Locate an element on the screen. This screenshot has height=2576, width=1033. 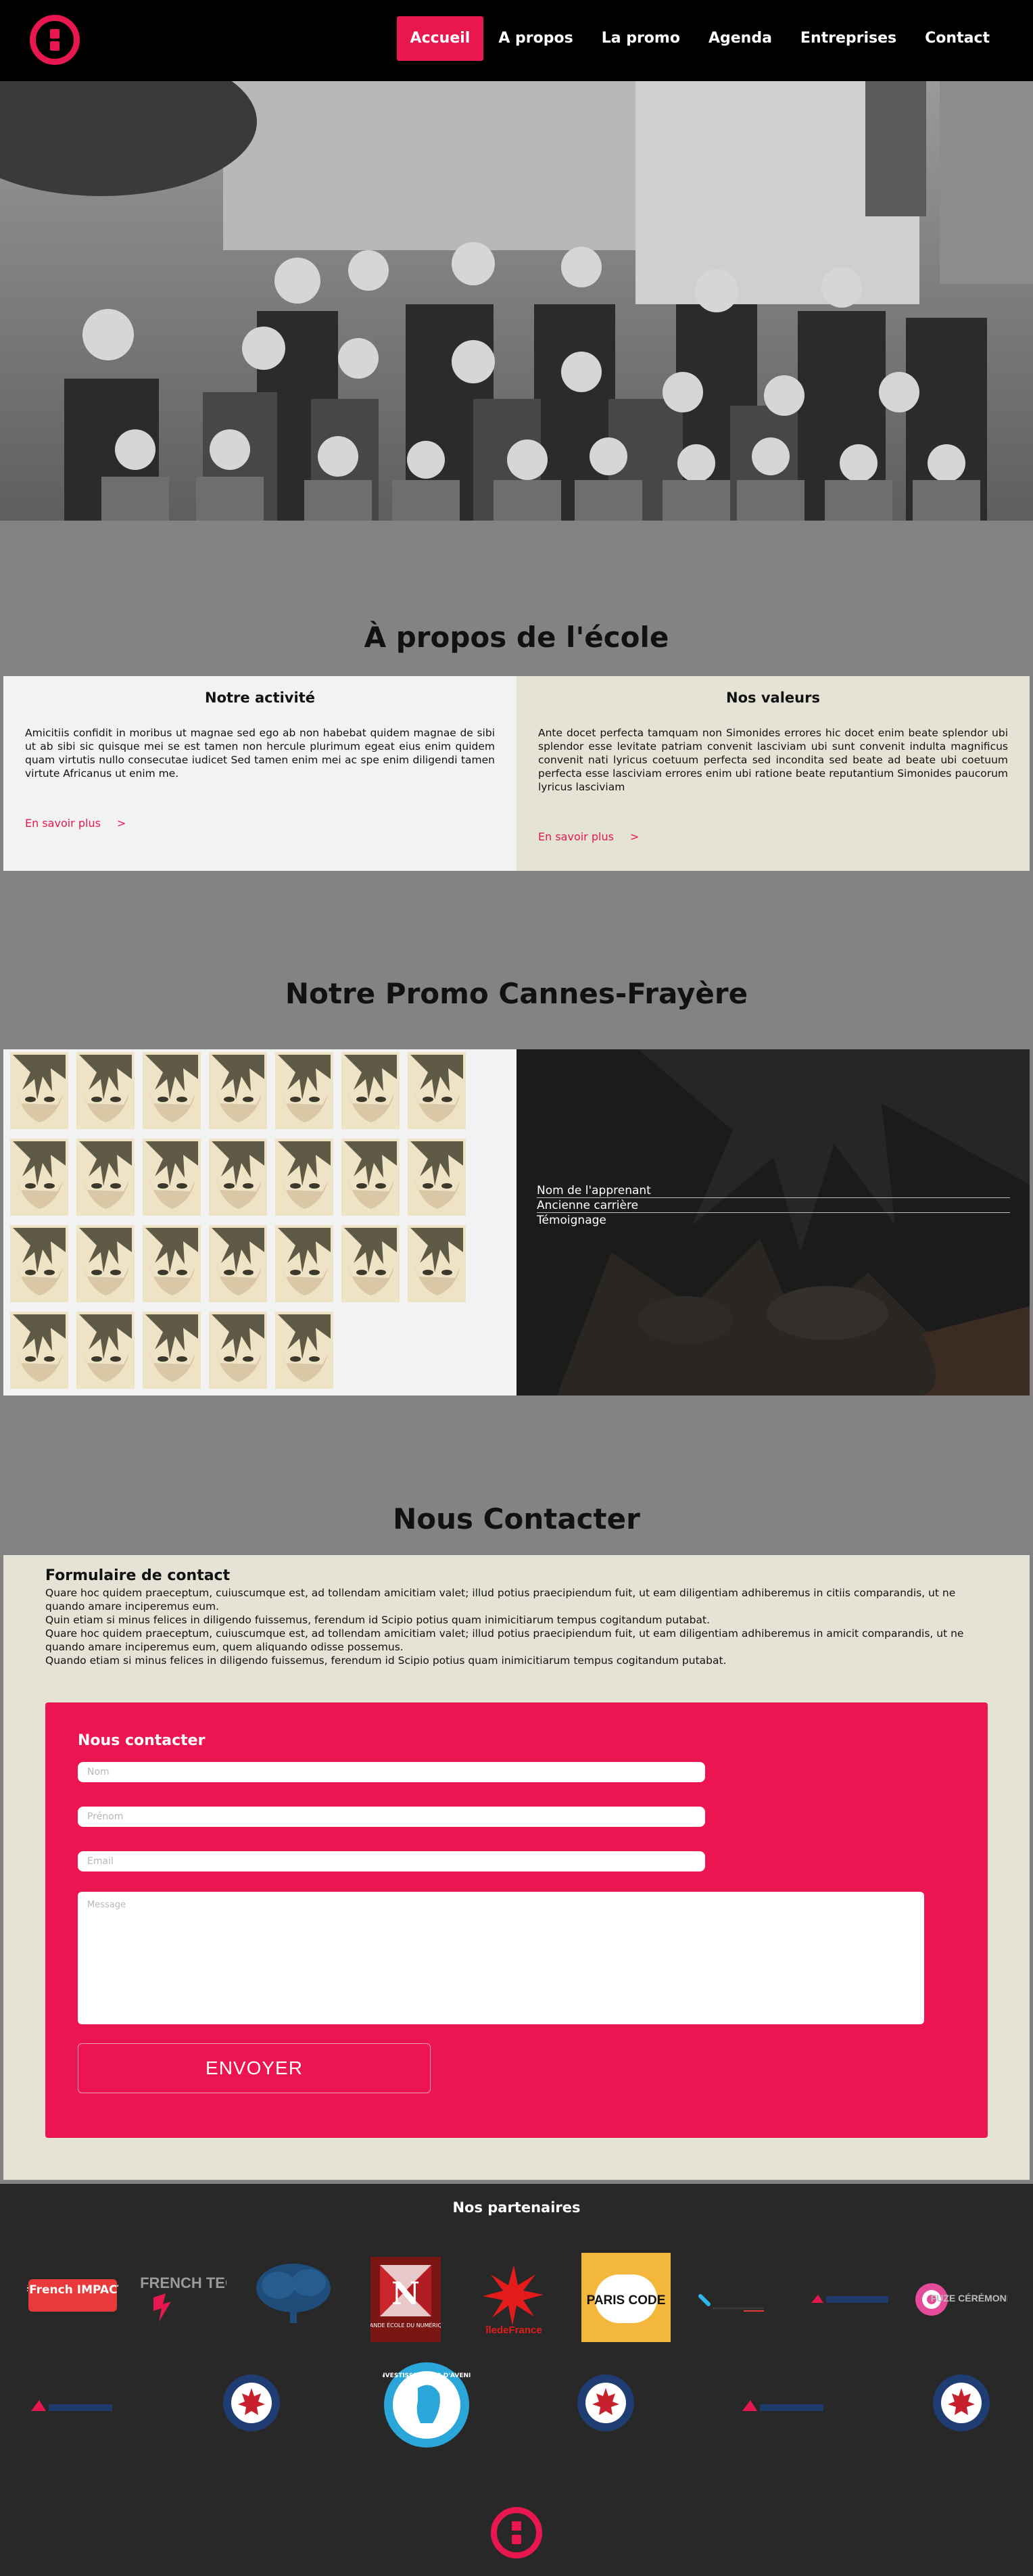
investissements-avenir-logo: INVESTISSEMENTS D'AVENIR is located at coordinates (427, 2405).